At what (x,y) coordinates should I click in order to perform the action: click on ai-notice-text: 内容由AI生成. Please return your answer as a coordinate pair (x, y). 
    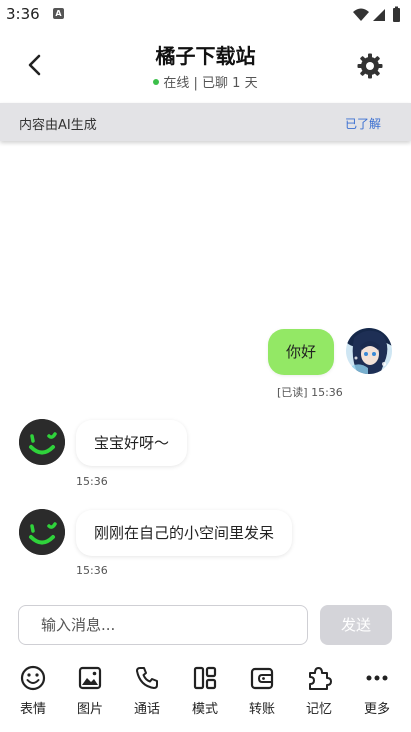
    Looking at the image, I should click on (58, 125).